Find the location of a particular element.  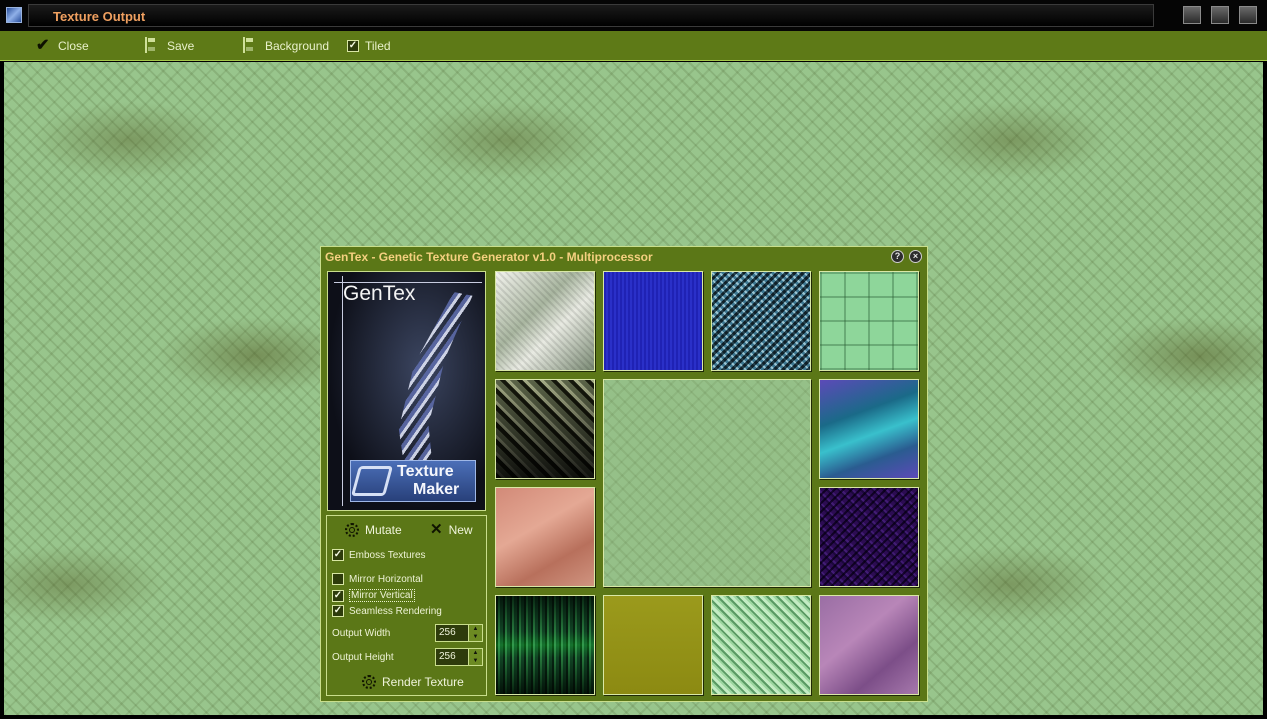

output-width-label: Output Width is located at coordinates (361, 633).